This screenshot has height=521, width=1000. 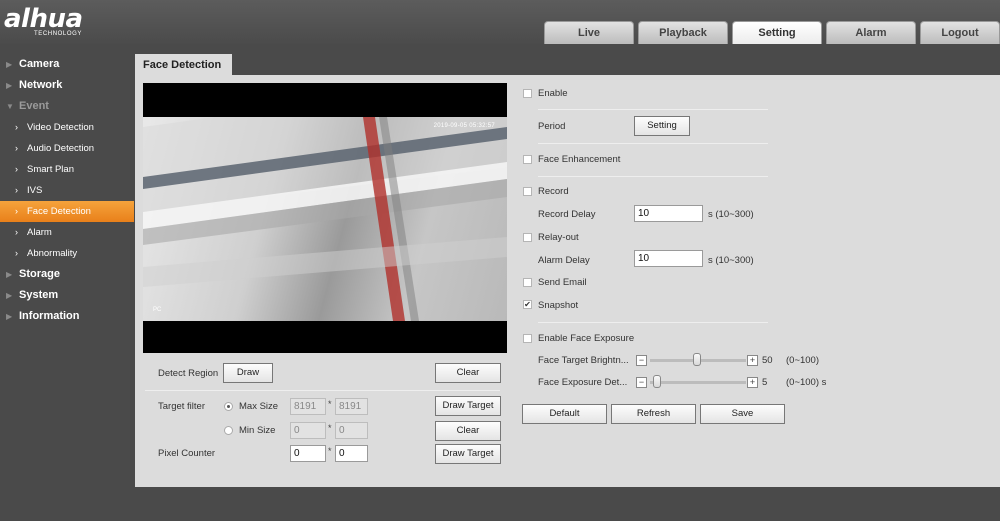 I want to click on sidebar-item-label: Alarm, so click(x=39, y=232).